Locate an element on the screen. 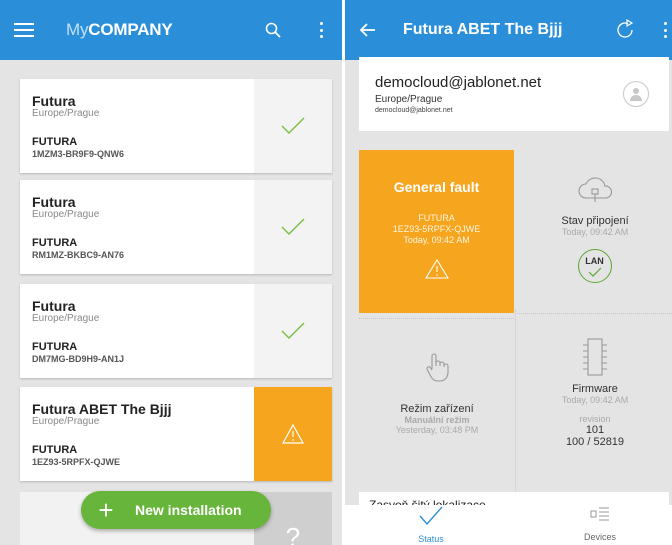 This screenshot has width=672, height=545. new-installation-button: + New installation is located at coordinates (176, 510).